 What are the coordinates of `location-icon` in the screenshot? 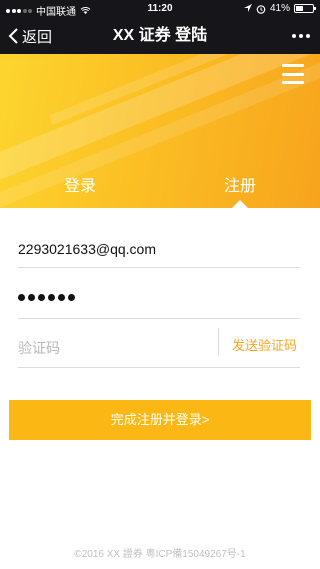 It's located at (247, 7).